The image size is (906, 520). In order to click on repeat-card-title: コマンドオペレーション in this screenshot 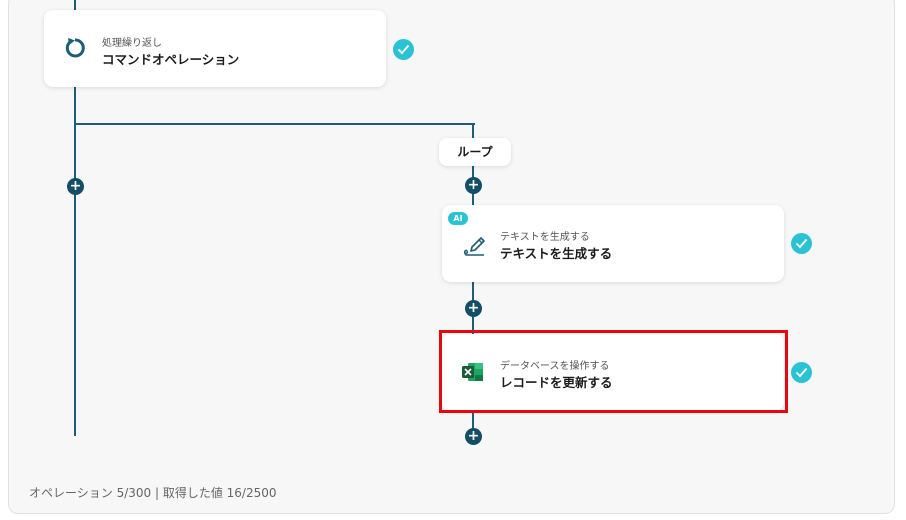, I will do `click(171, 59)`.